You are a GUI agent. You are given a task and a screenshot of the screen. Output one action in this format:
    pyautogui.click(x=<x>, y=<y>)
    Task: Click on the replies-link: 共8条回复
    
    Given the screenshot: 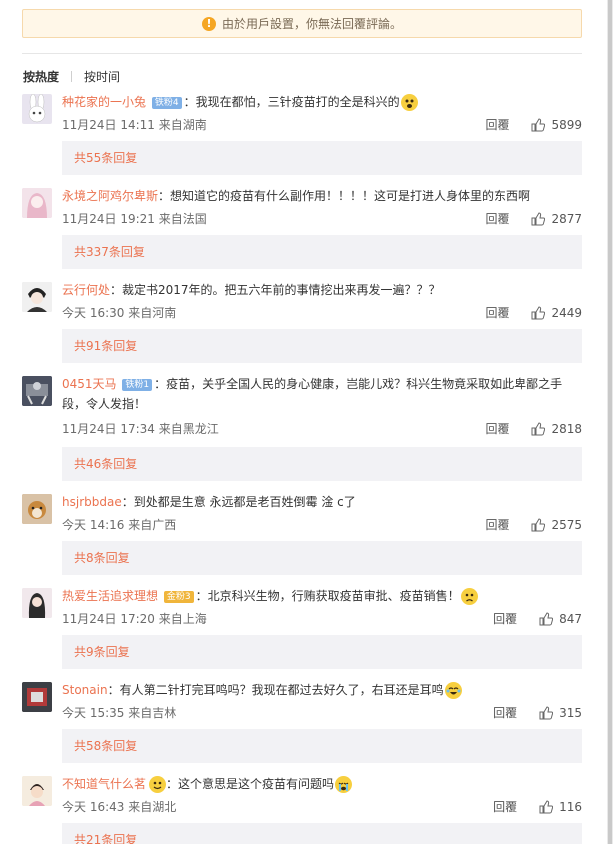 What is the action you would take?
    pyautogui.click(x=322, y=558)
    